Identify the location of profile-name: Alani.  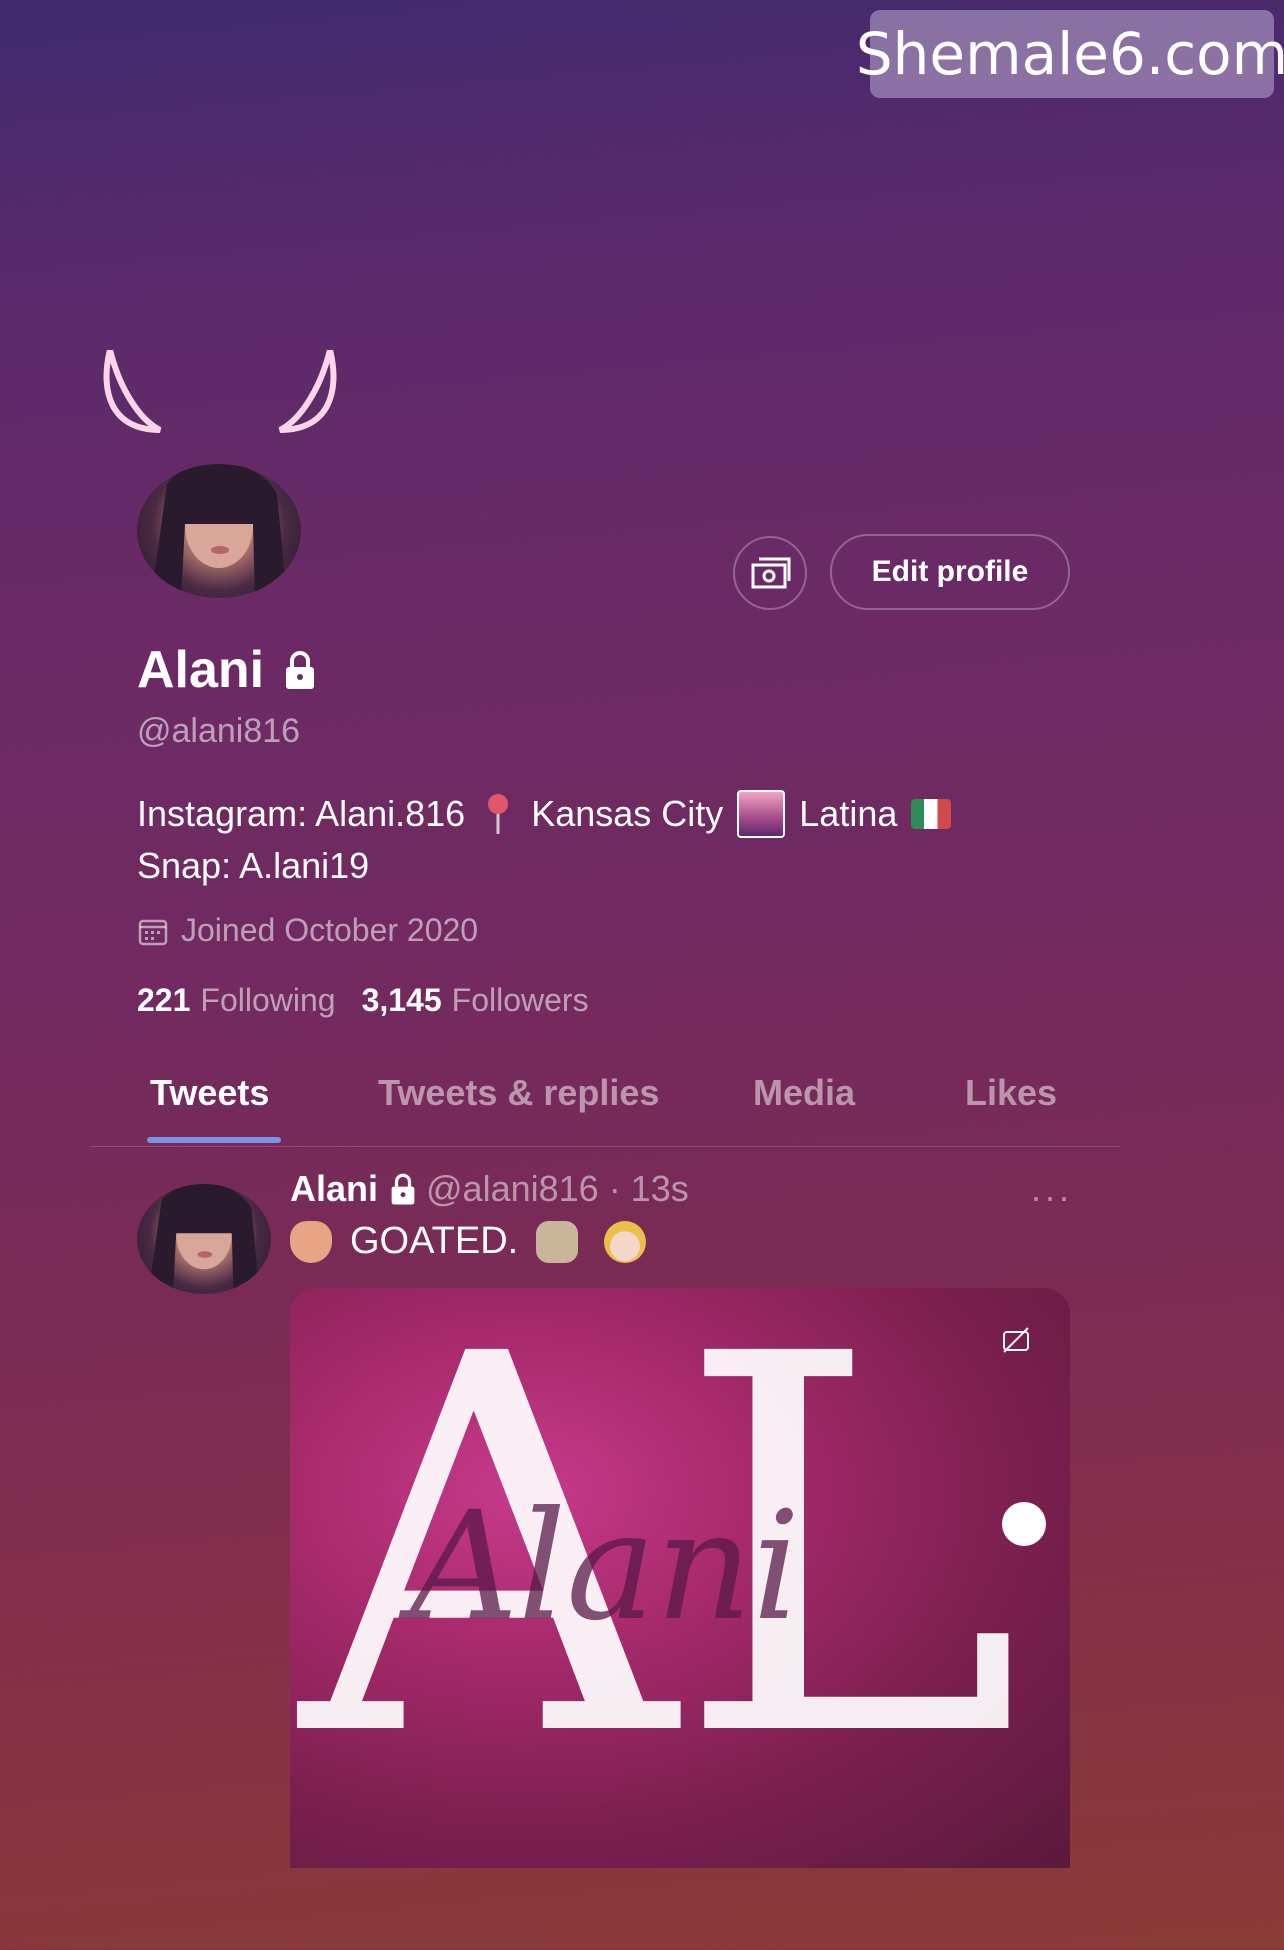
(201, 670).